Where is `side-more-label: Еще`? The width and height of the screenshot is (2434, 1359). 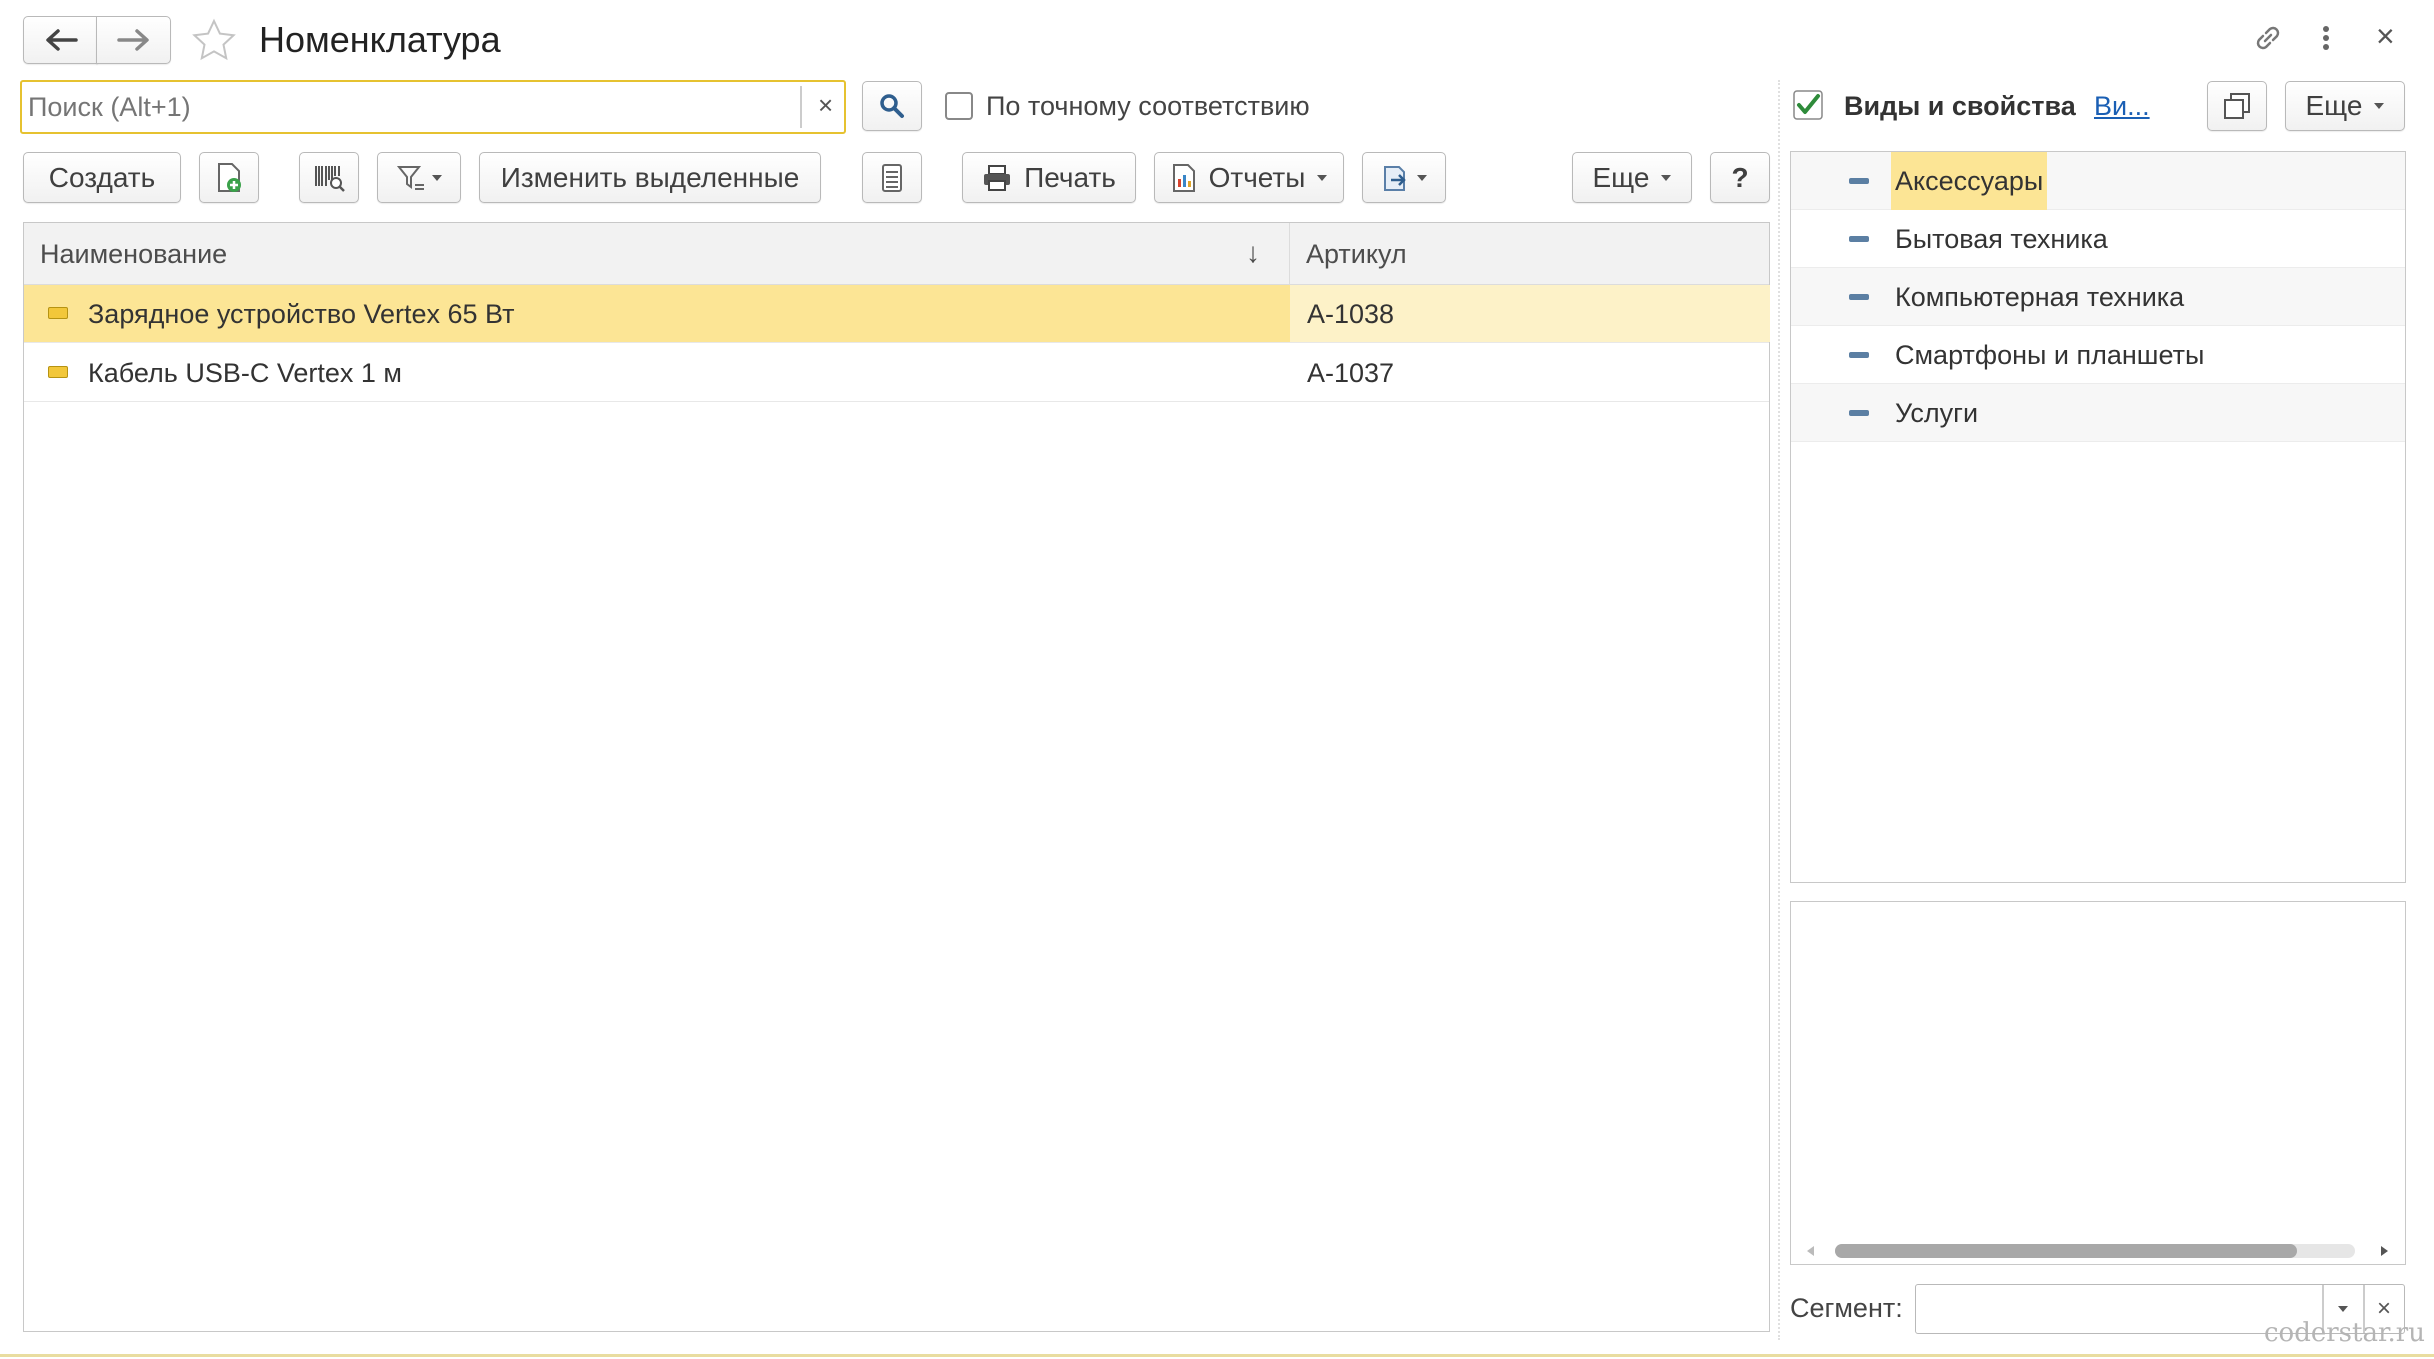
side-more-label: Еще is located at coordinates (2334, 105).